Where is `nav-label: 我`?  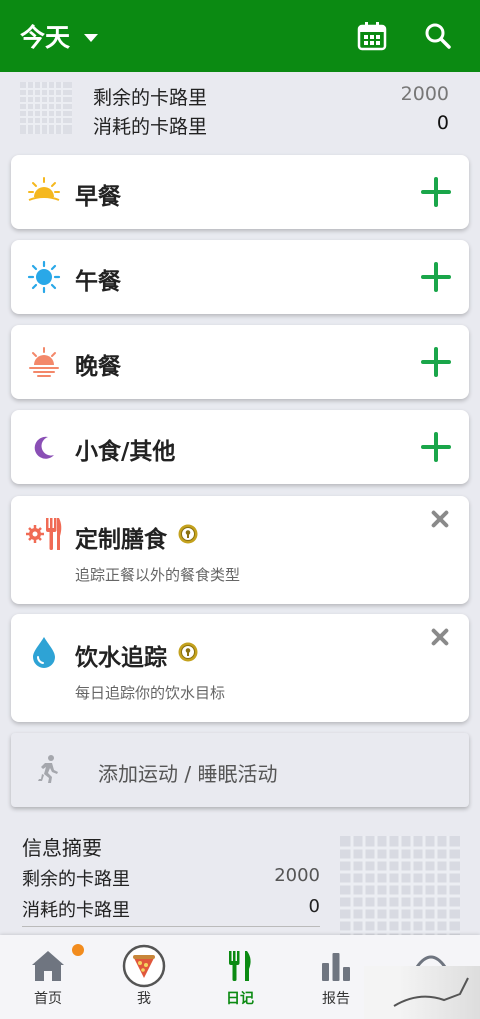
nav-label: 我 is located at coordinates (144, 999).